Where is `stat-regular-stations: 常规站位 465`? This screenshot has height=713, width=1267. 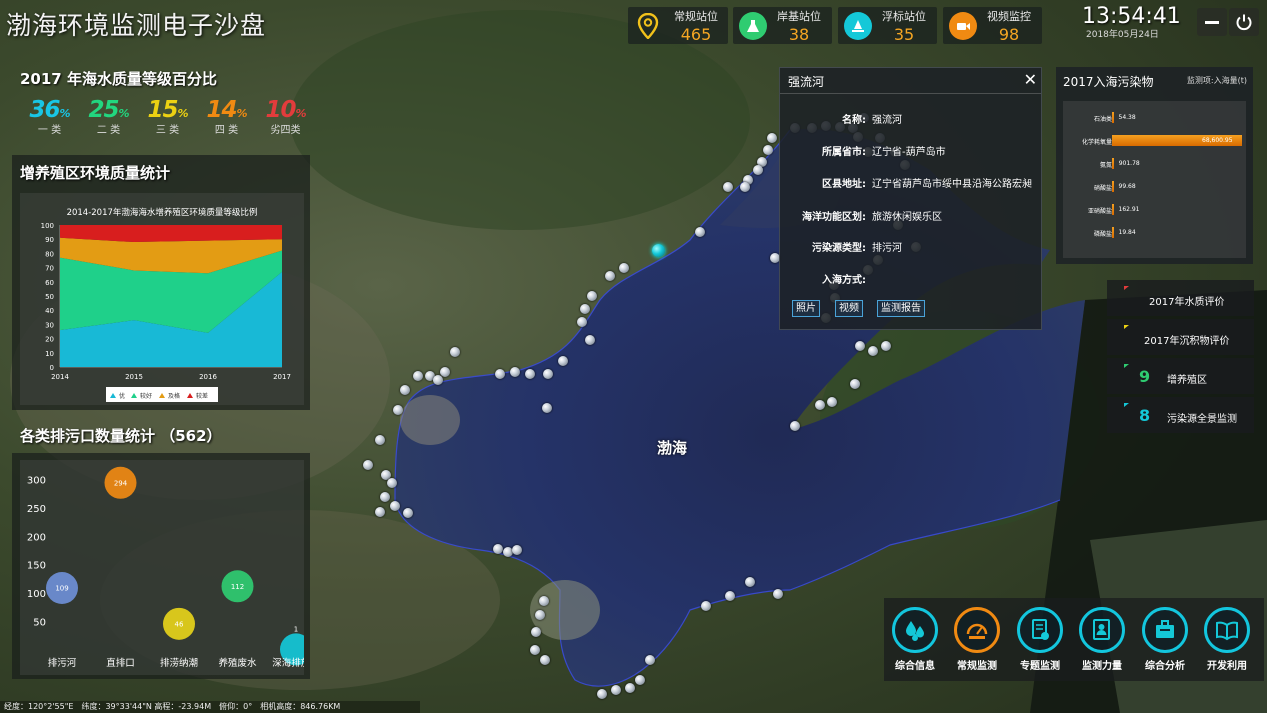 stat-regular-stations: 常规站位 465 is located at coordinates (678, 25).